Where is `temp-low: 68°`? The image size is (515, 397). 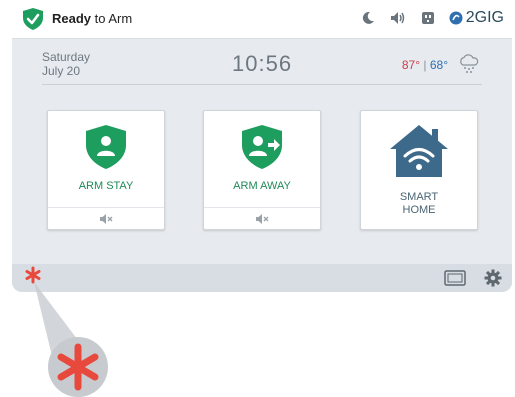 temp-low: 68° is located at coordinates (438, 65).